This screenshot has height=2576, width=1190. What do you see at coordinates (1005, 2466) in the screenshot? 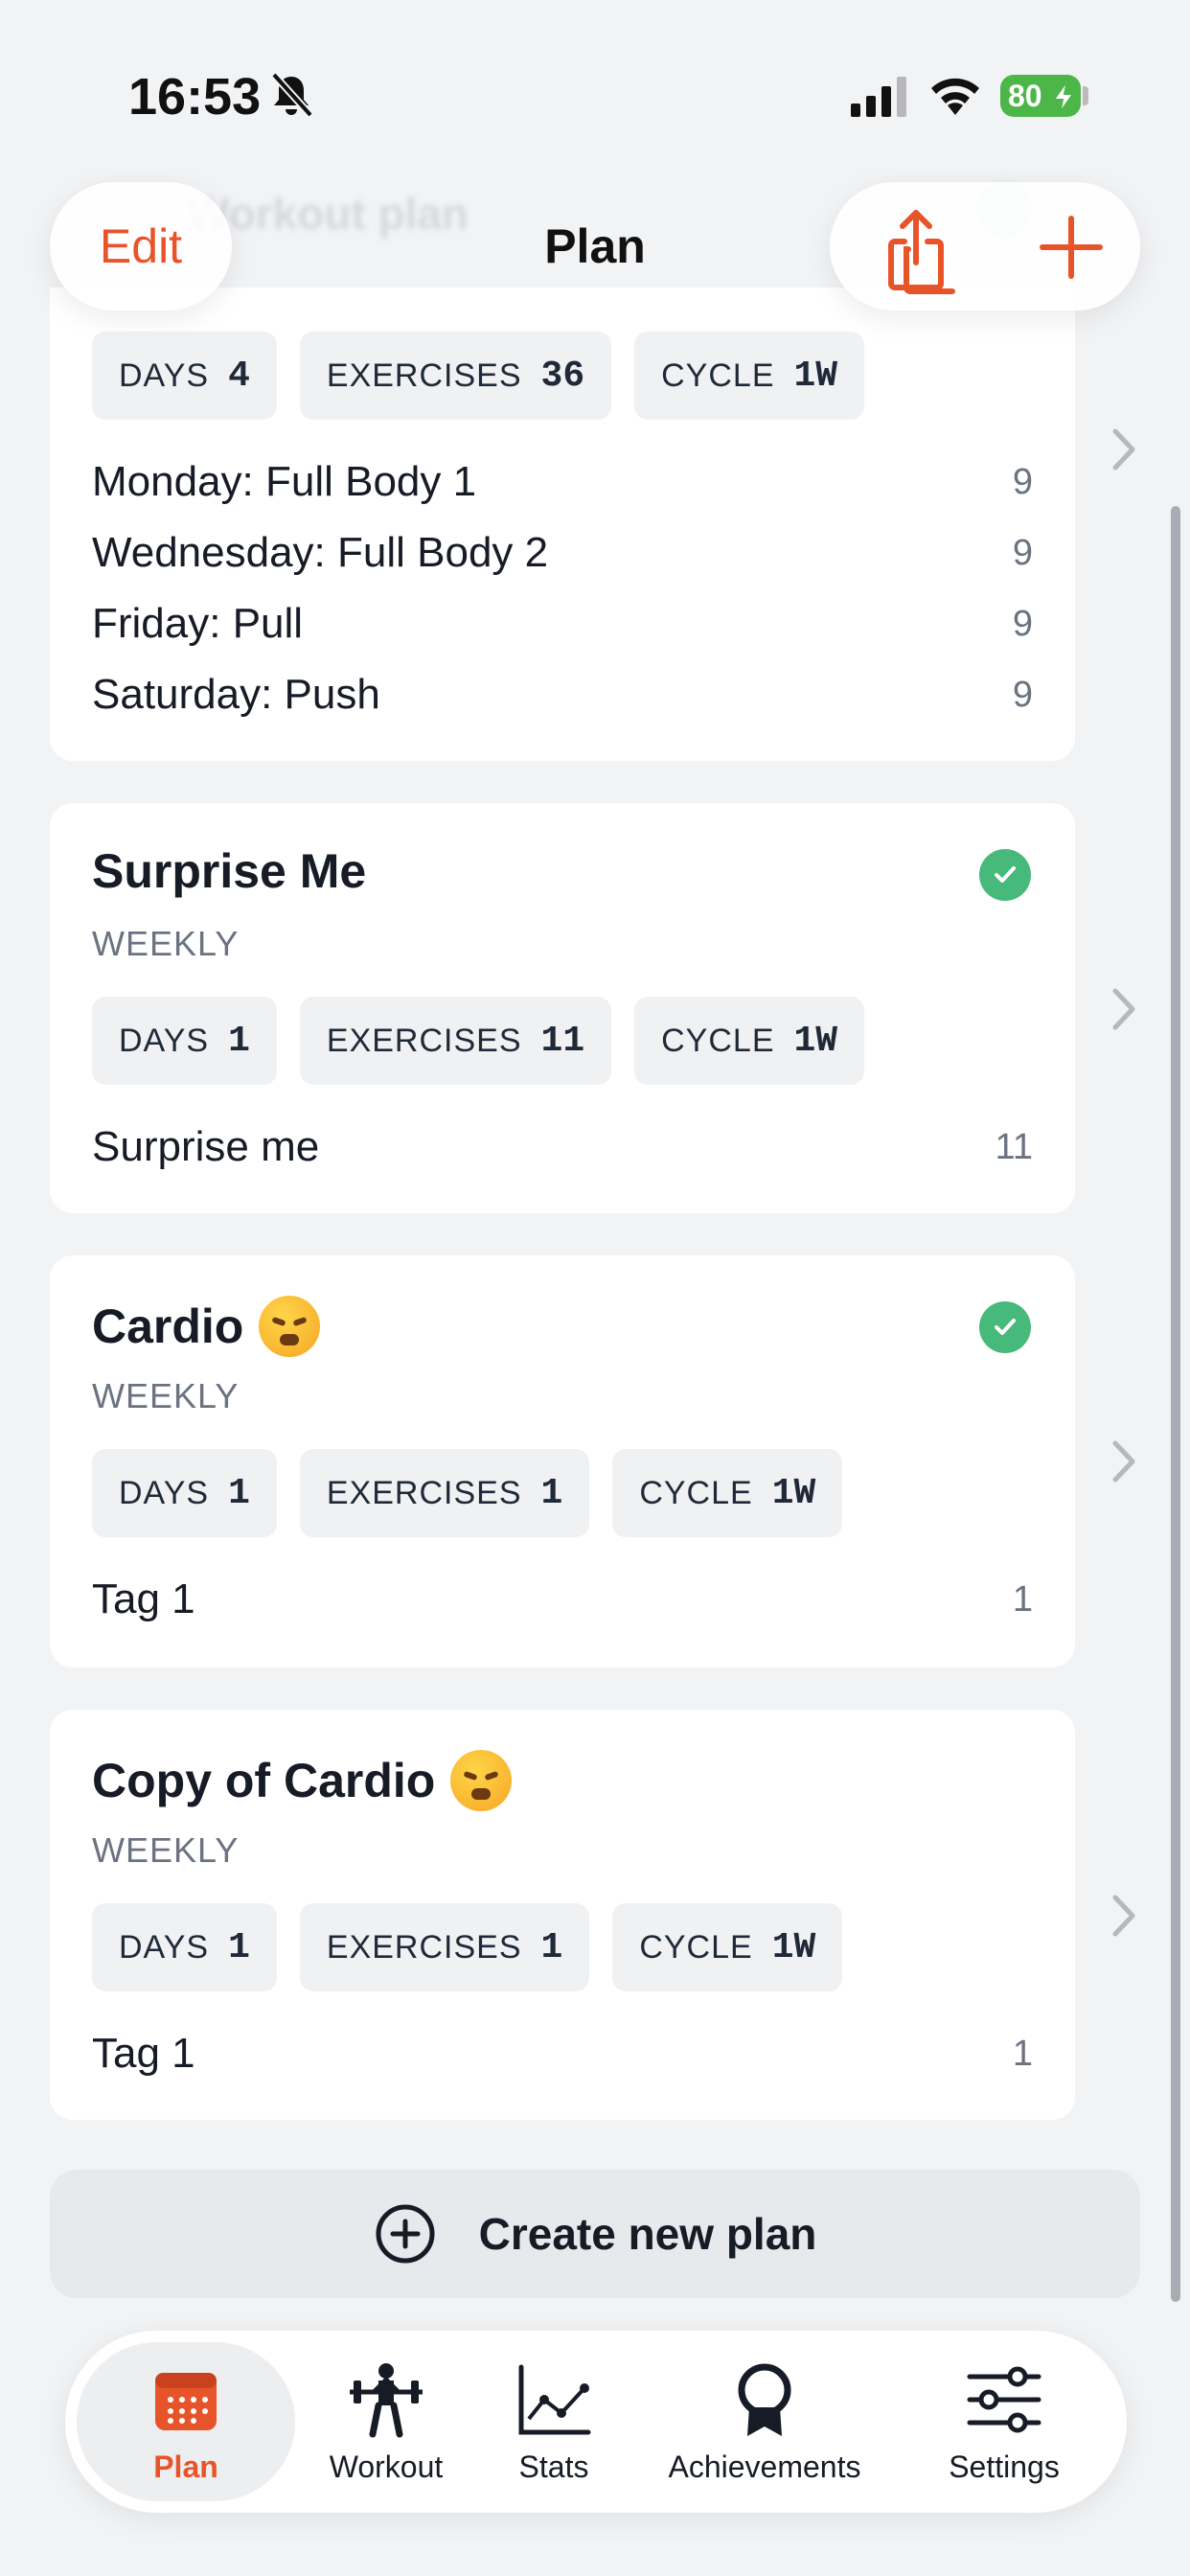
I see `tab-label: Settings` at bounding box center [1005, 2466].